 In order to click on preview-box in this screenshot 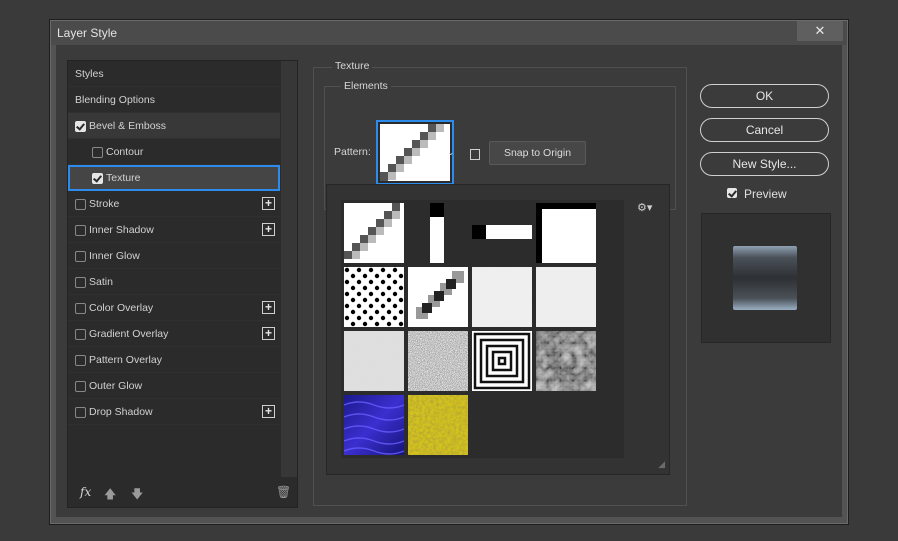, I will do `click(766, 278)`.